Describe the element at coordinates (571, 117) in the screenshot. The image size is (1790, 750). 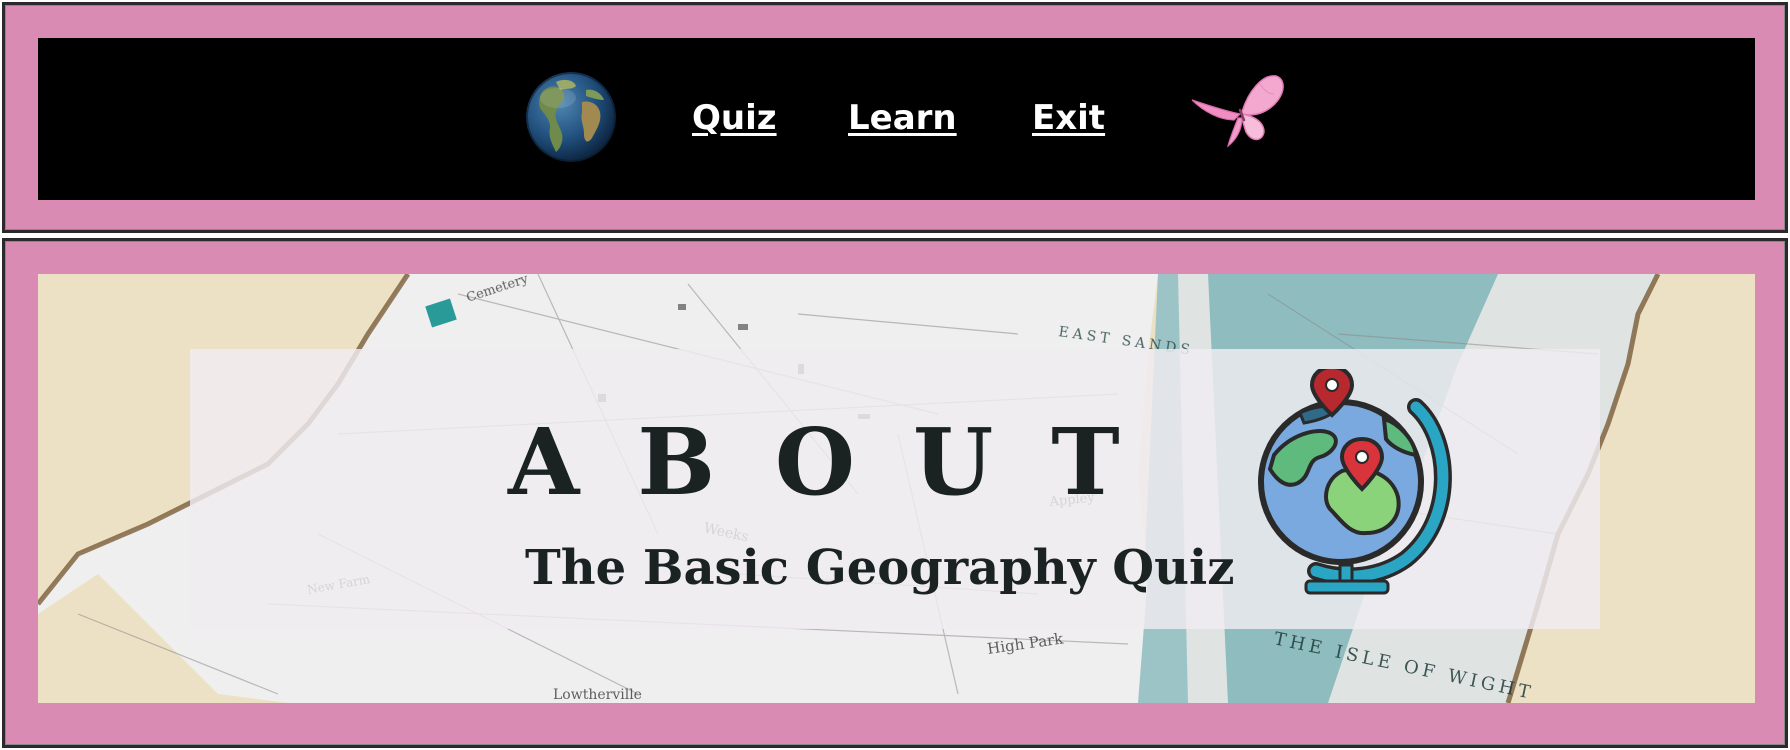
I see `earth-globe-icon` at that location.